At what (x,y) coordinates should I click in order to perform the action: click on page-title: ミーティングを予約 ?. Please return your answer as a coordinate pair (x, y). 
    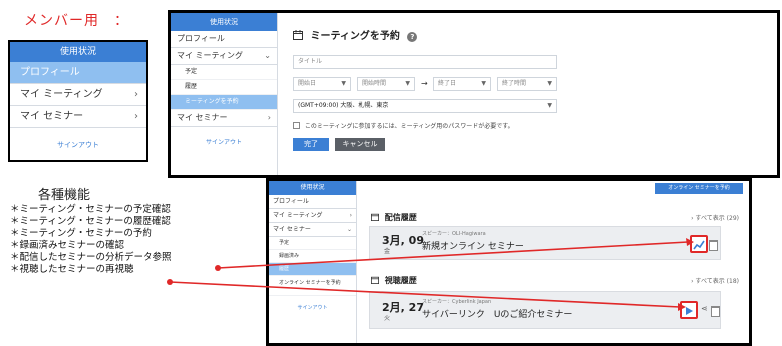
    Looking at the image, I should click on (355, 34).